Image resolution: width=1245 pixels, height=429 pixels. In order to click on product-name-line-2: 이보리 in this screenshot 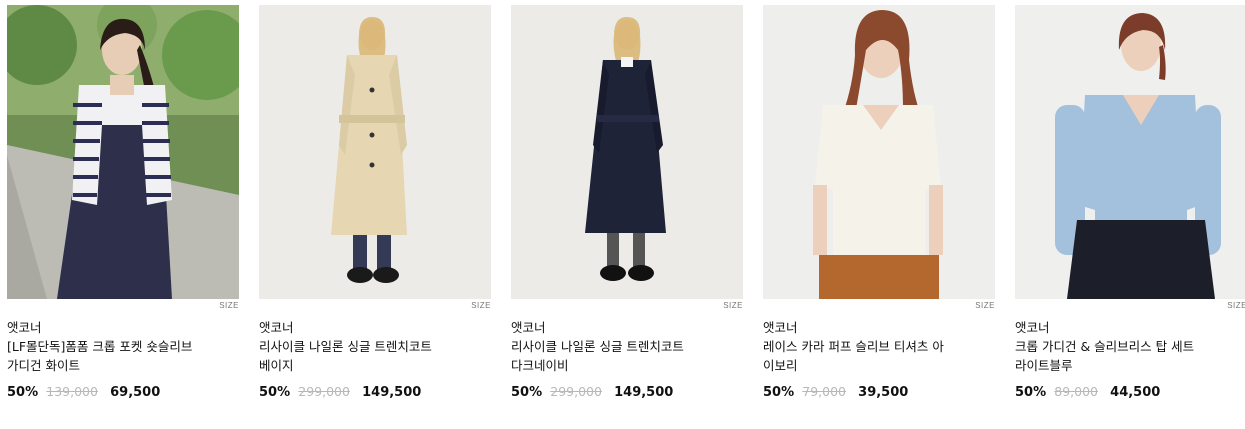, I will do `click(780, 365)`.